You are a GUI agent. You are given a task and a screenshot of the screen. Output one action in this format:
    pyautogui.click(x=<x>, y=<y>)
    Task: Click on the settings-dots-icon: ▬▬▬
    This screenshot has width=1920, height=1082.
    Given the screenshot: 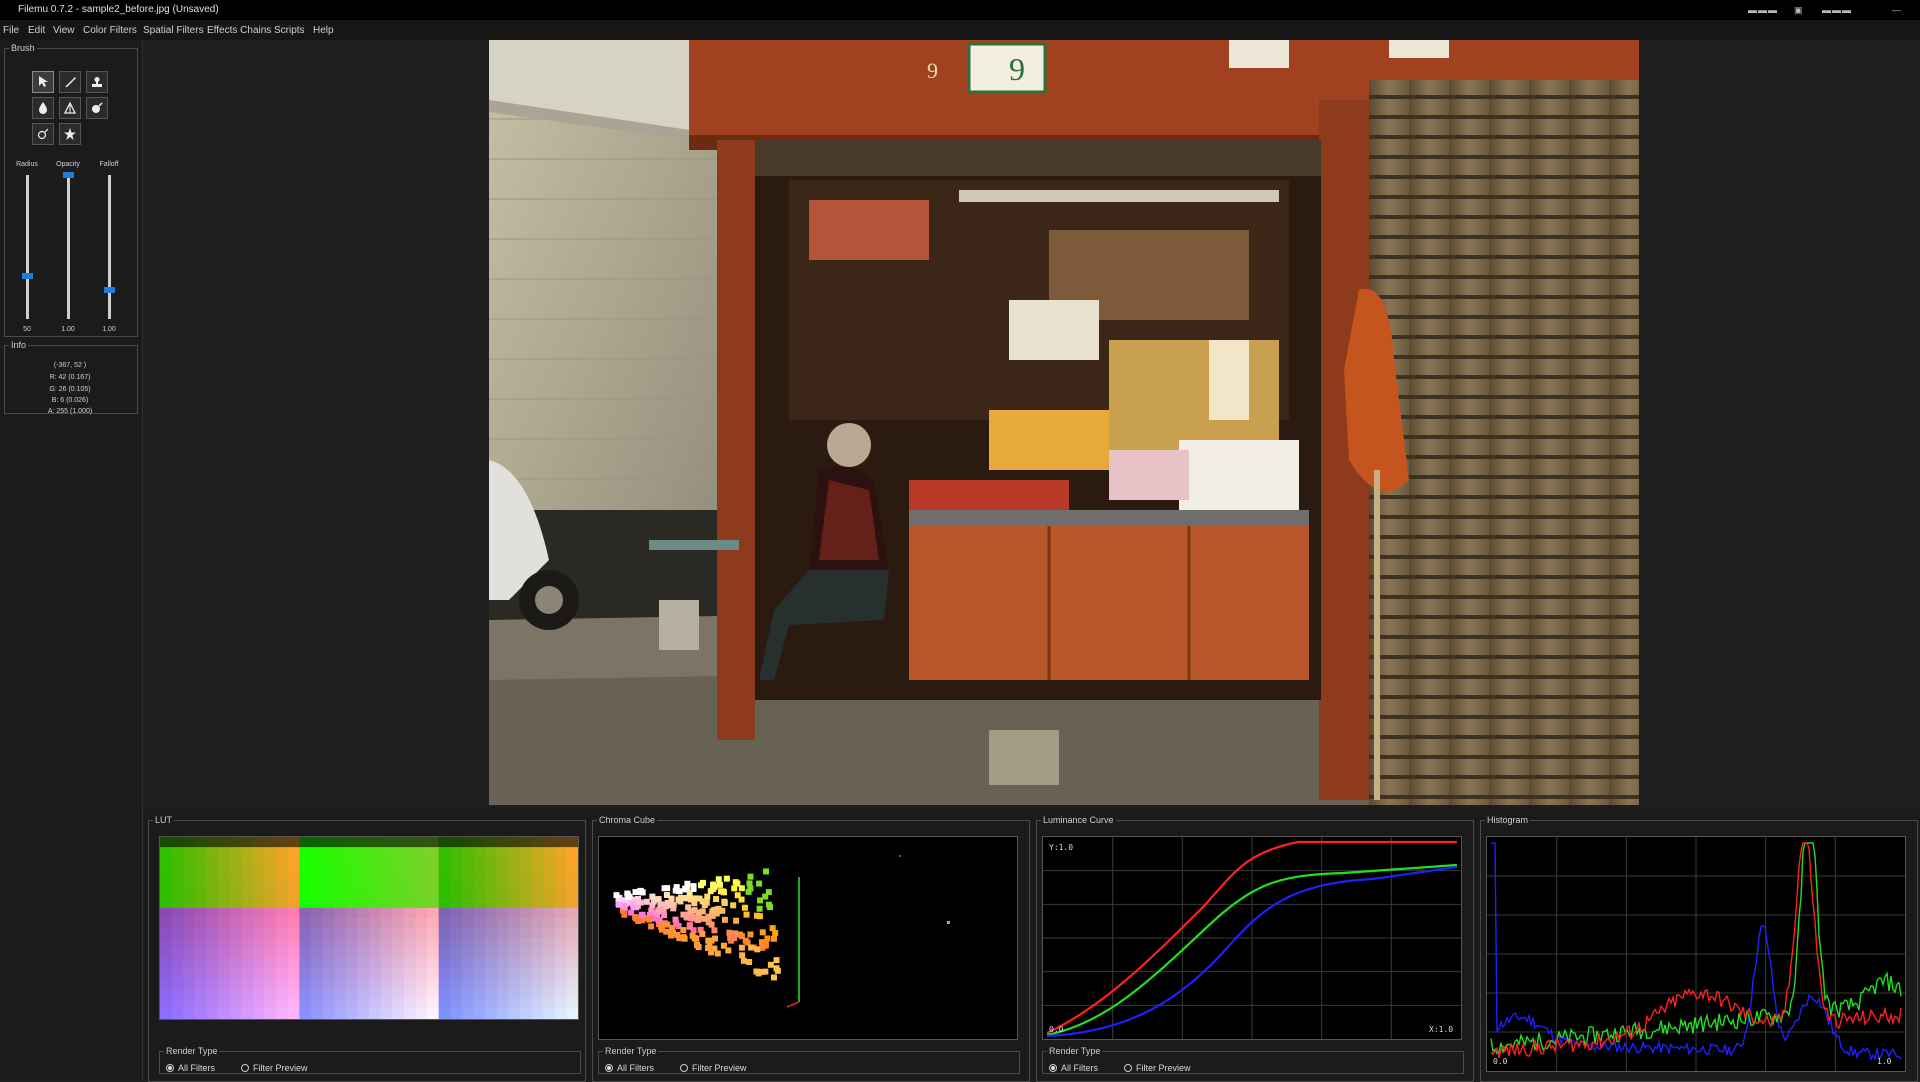 What is the action you would take?
    pyautogui.click(x=1837, y=10)
    